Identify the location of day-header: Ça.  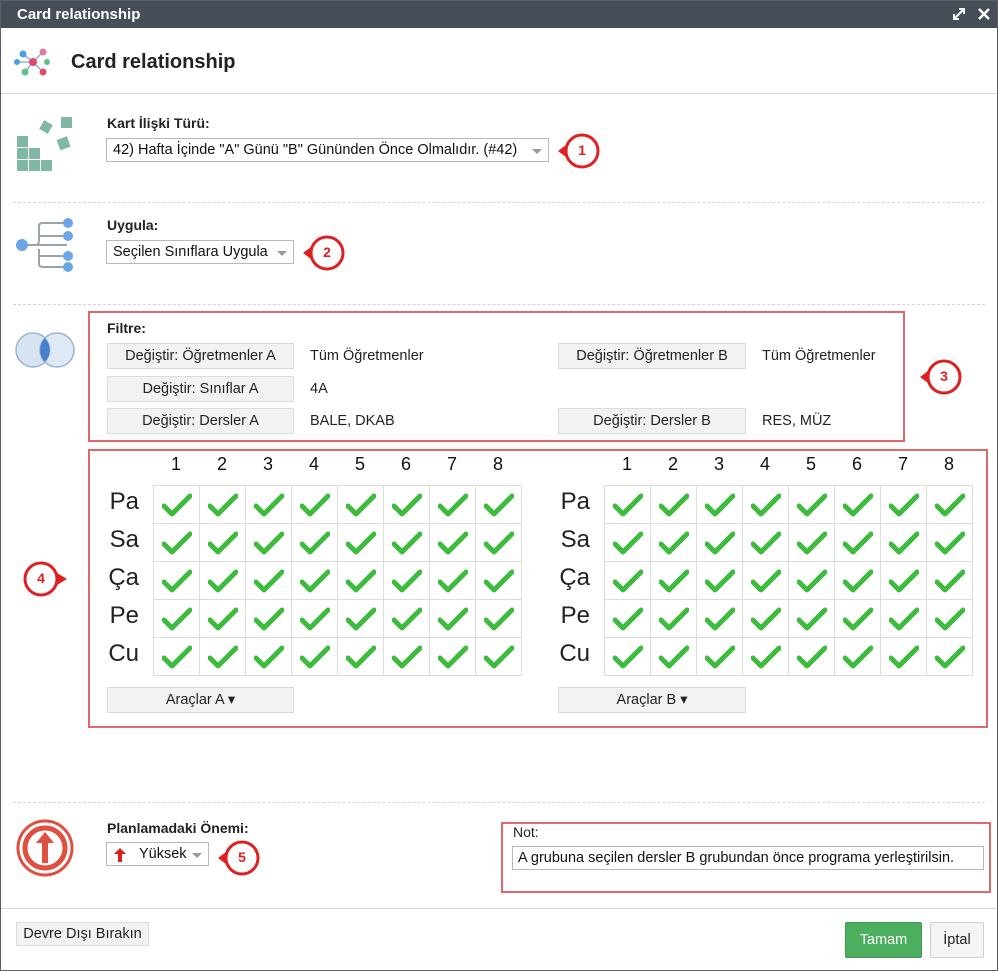
(570, 578).